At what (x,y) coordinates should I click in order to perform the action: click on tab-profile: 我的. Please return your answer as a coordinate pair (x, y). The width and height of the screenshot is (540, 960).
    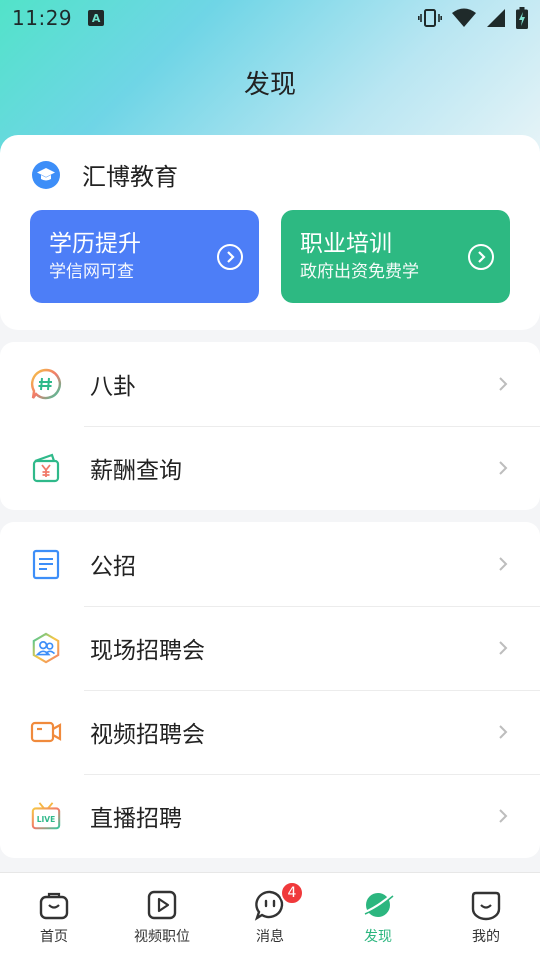
    Looking at the image, I should click on (486, 916).